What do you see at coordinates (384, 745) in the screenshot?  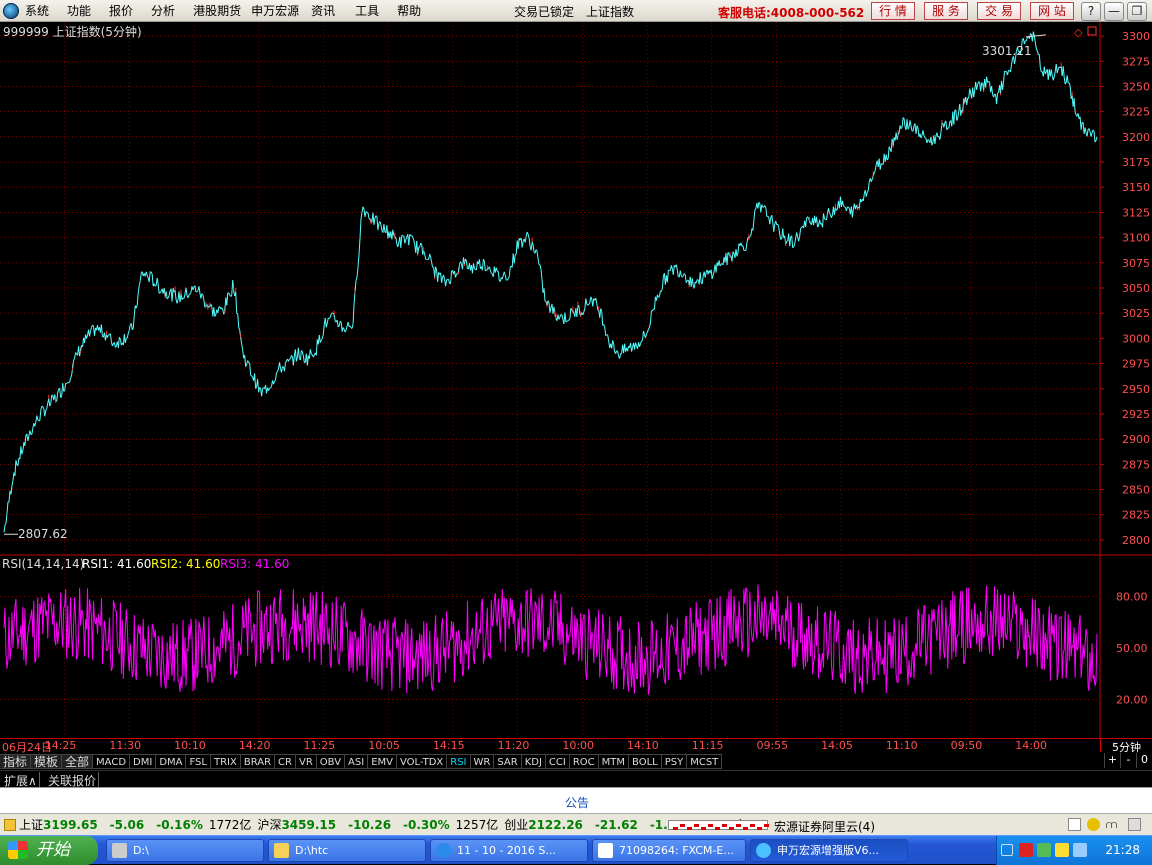 I see `time-tick-label: 10:05` at bounding box center [384, 745].